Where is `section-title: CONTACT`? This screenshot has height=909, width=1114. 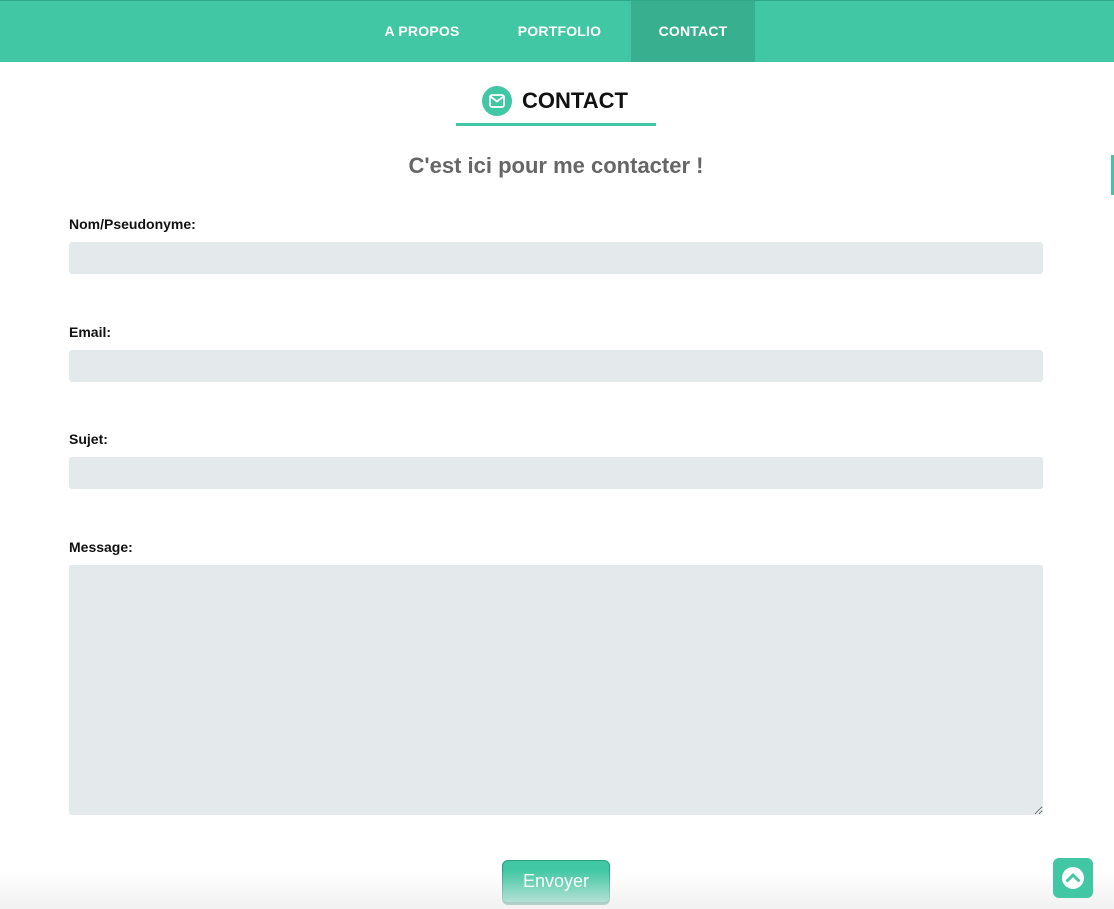
section-title: CONTACT is located at coordinates (575, 100).